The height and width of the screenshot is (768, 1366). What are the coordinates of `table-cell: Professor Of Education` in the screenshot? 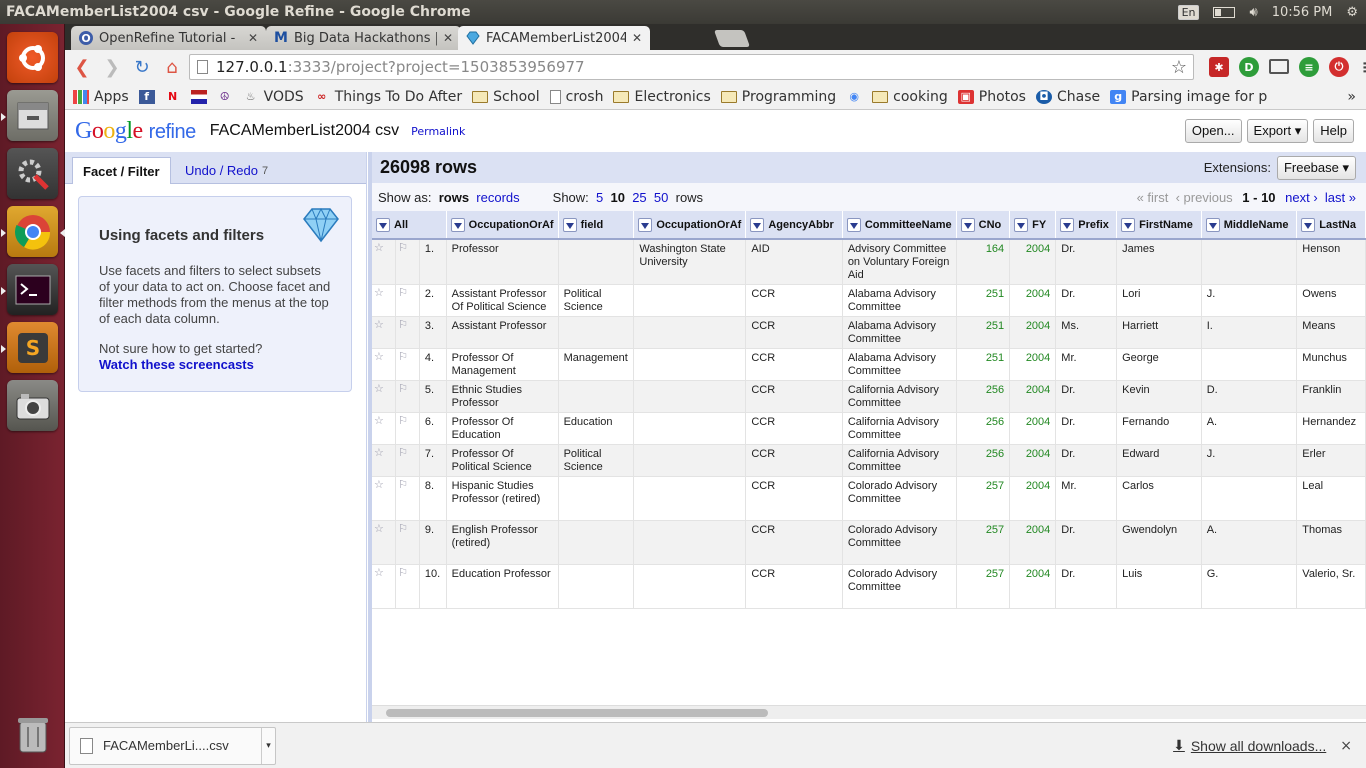 It's located at (502, 428).